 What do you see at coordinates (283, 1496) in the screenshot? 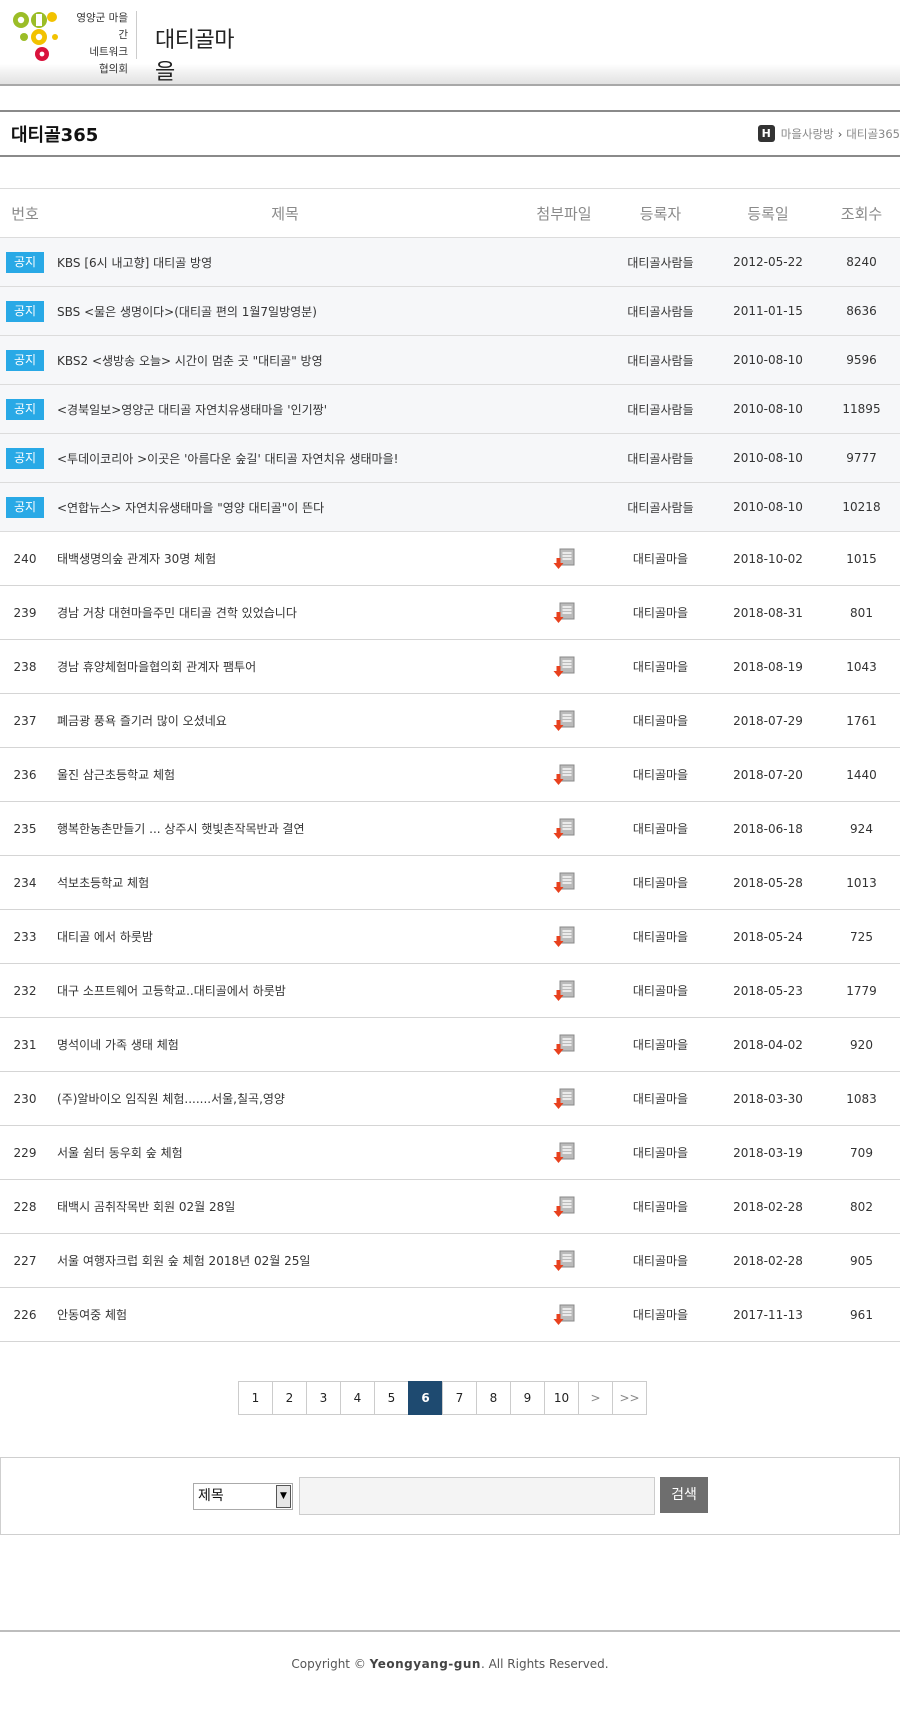
I see `dropdown-arrow-icon: ▼` at bounding box center [283, 1496].